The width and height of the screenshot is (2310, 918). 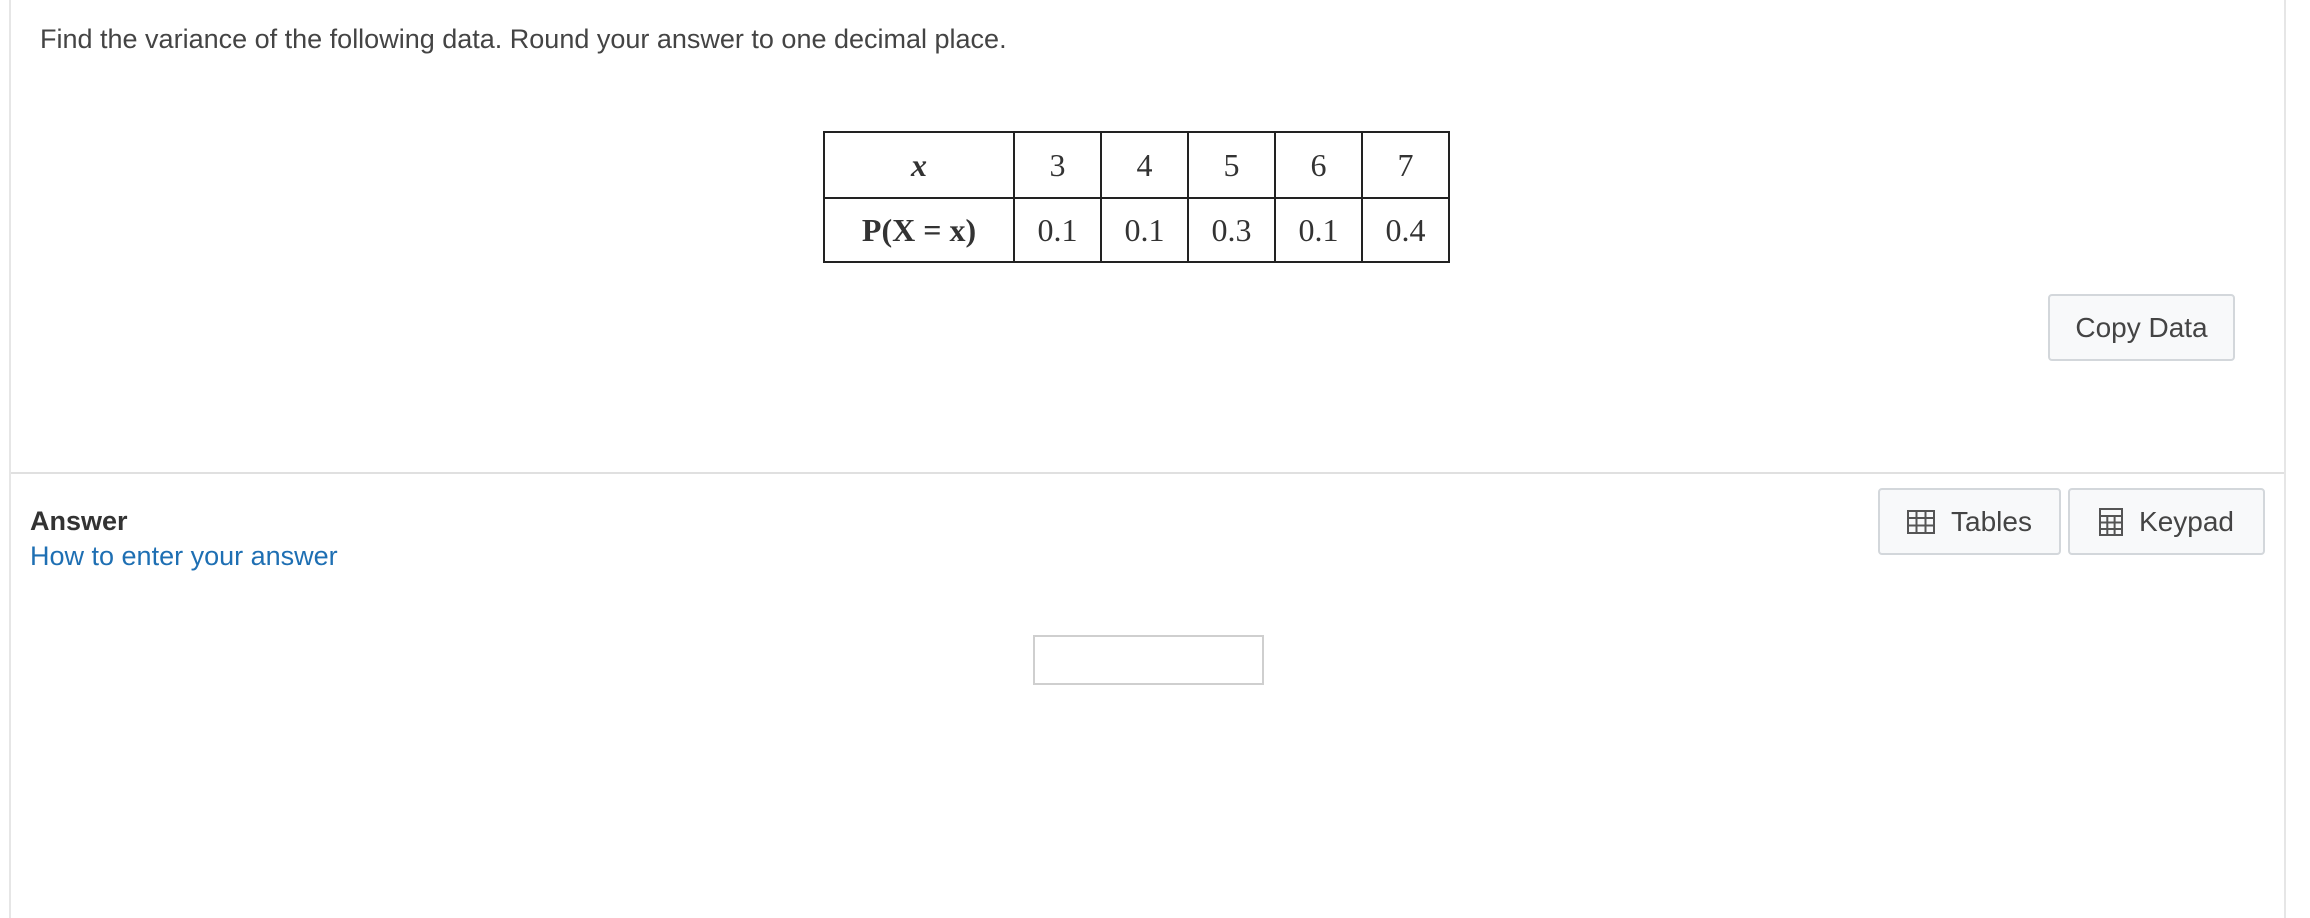 I want to click on table-grid-icon, so click(x=1921, y=521).